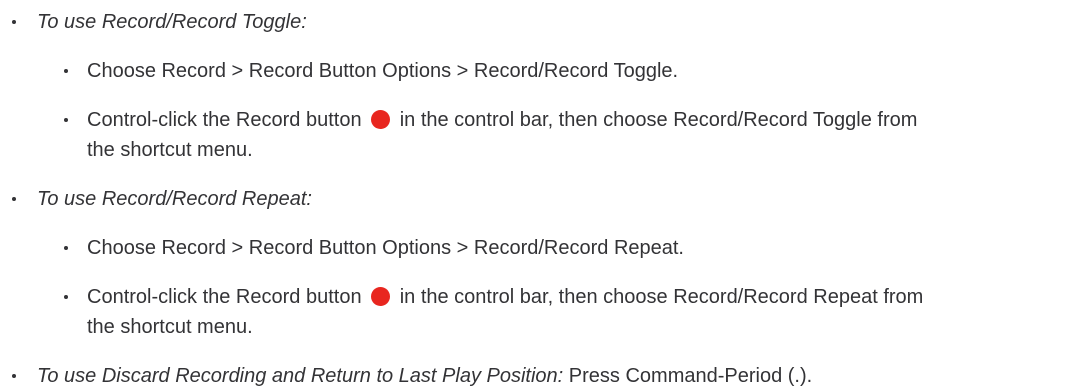  I want to click on item-rest-text: Press Command-Period (.)., so click(690, 376).